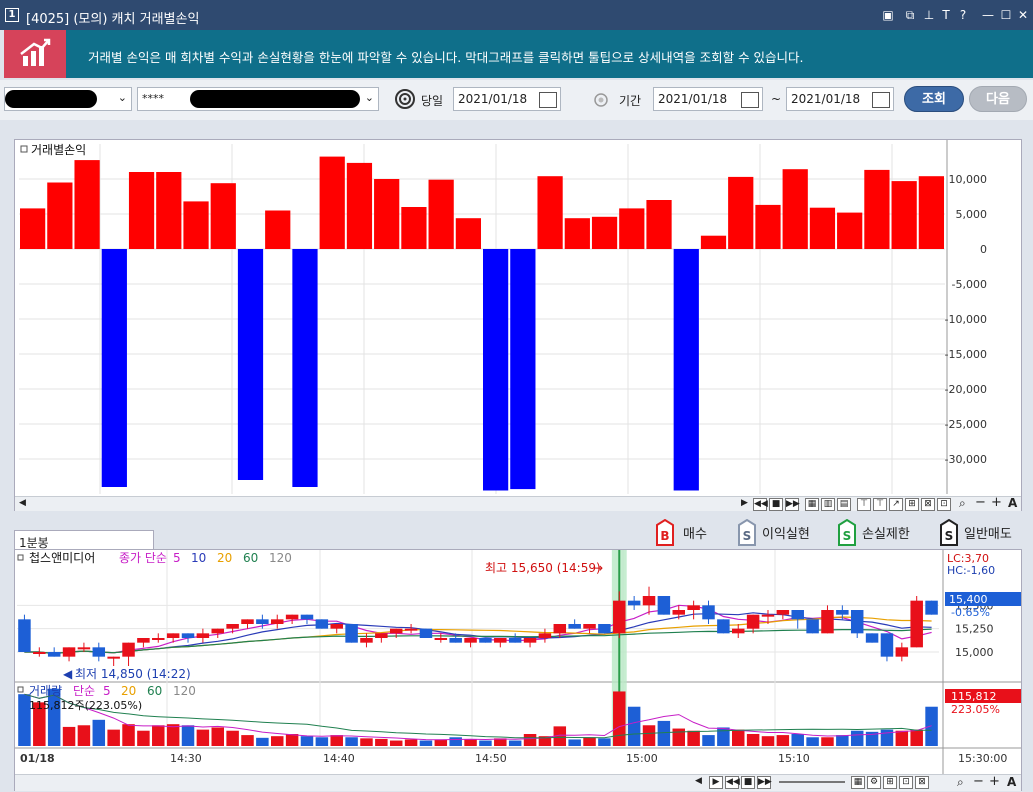 This screenshot has width=1033, height=792. I want to click on help-icon: ?, so click(963, 15).